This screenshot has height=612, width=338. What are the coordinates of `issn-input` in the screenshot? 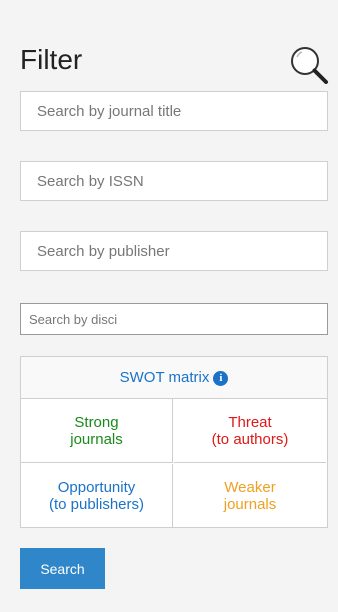 It's located at (174, 181).